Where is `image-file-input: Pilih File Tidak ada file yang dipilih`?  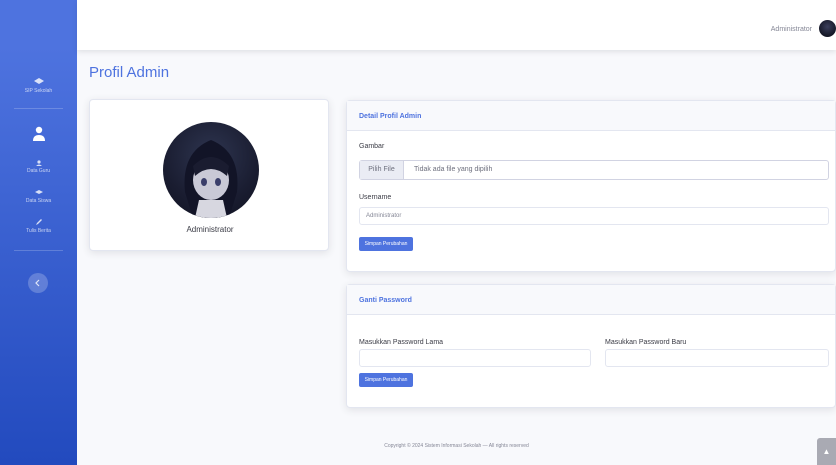 image-file-input: Pilih File Tidak ada file yang dipilih is located at coordinates (594, 170).